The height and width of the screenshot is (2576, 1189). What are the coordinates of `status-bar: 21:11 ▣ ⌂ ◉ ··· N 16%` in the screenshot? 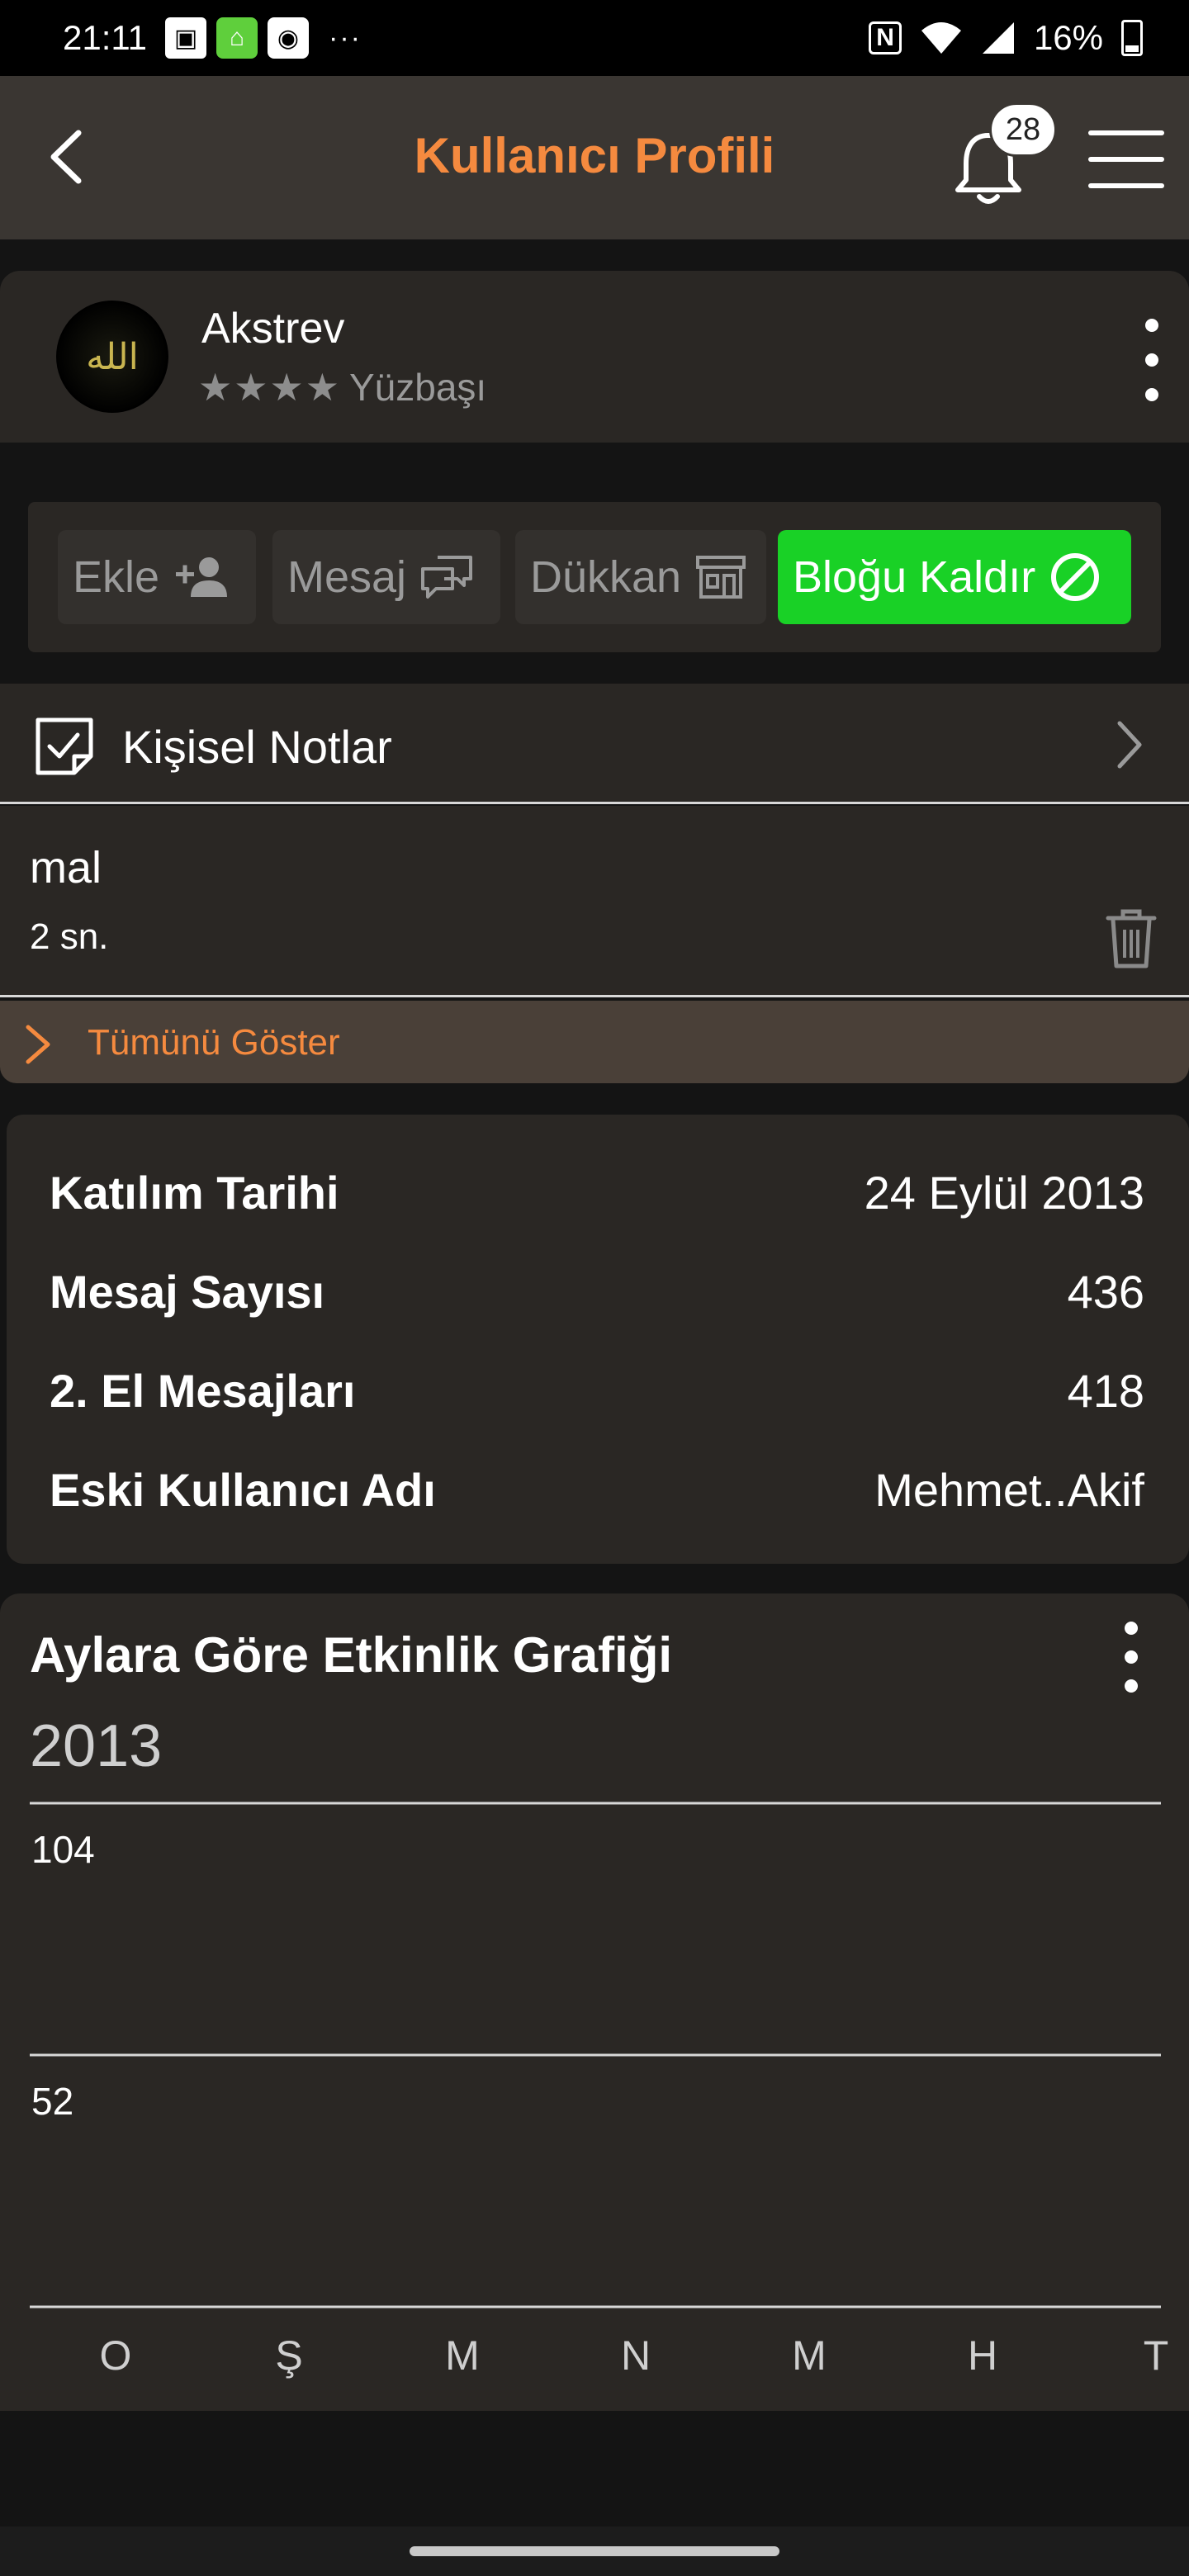 It's located at (594, 38).